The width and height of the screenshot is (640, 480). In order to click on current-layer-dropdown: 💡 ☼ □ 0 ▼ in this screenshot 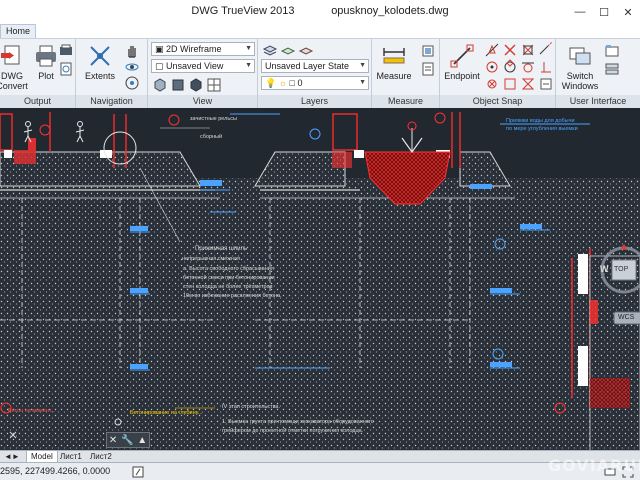, I will do `click(315, 83)`.